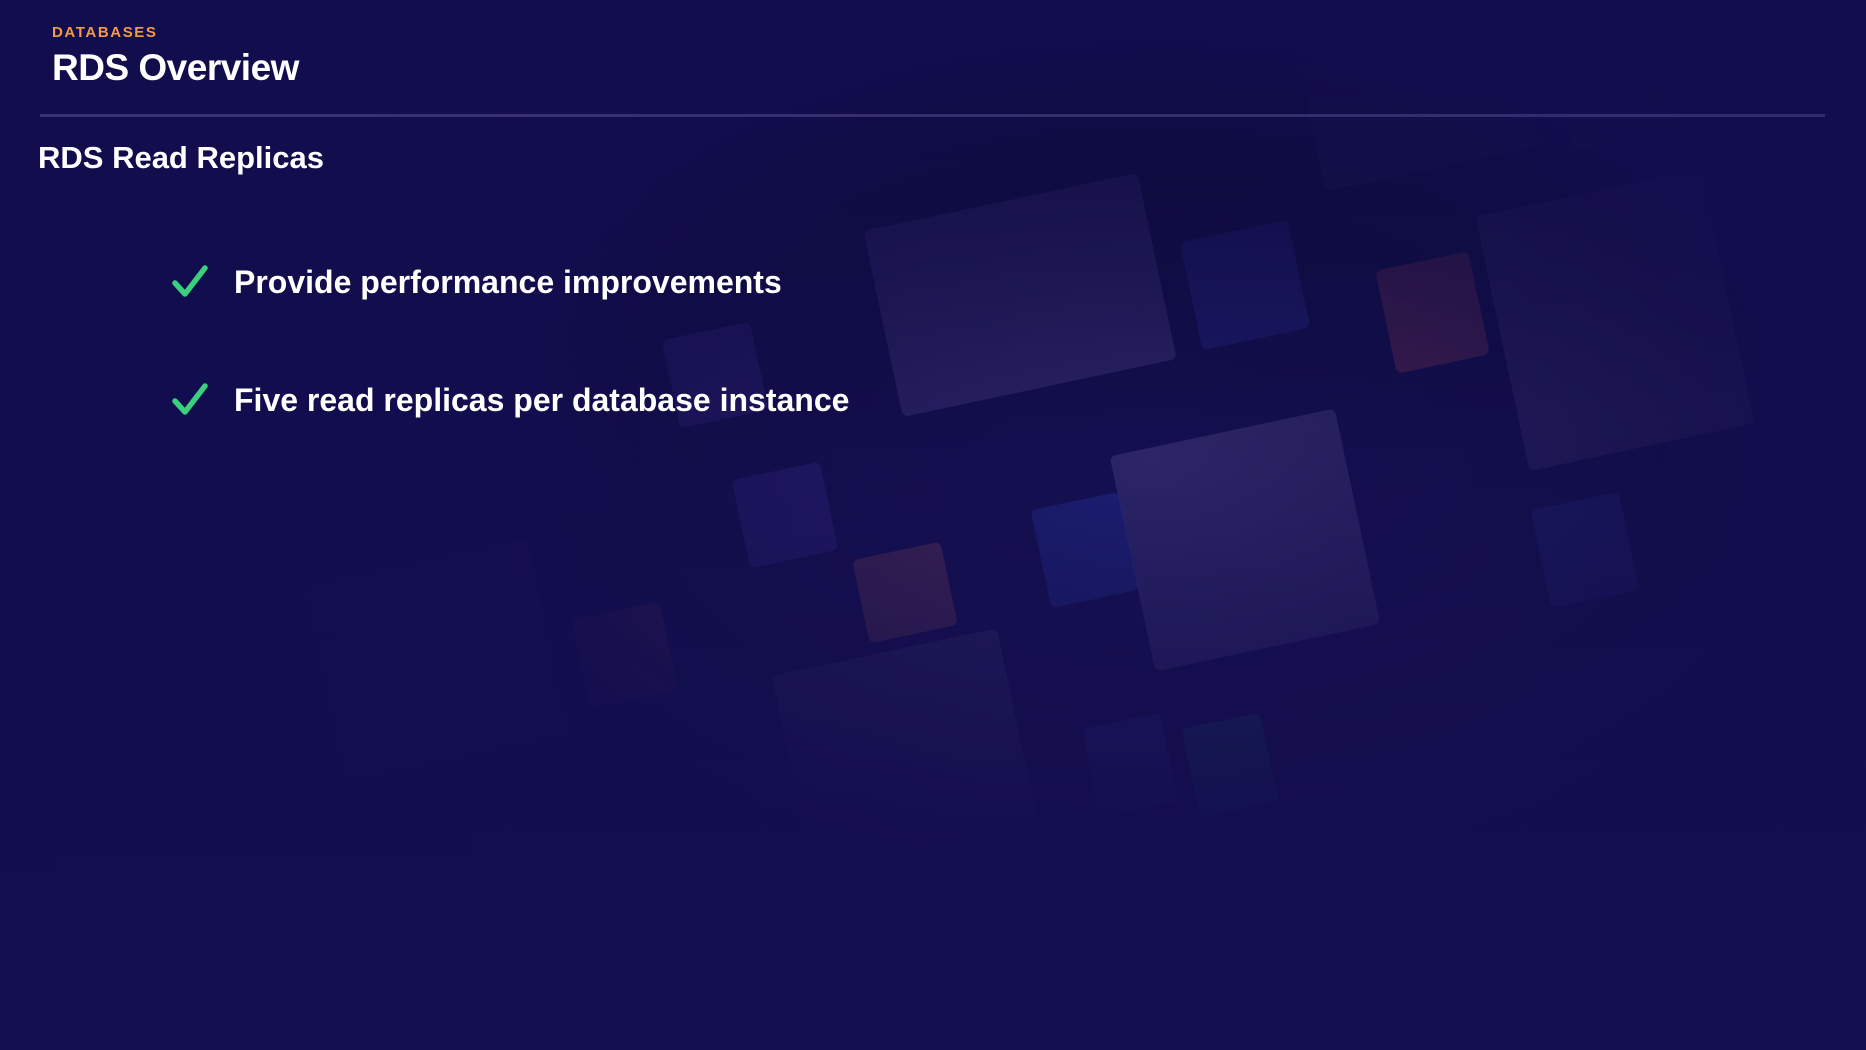 The image size is (1866, 1050). What do you see at coordinates (175, 67) in the screenshot?
I see `page-title: RDS Overview` at bounding box center [175, 67].